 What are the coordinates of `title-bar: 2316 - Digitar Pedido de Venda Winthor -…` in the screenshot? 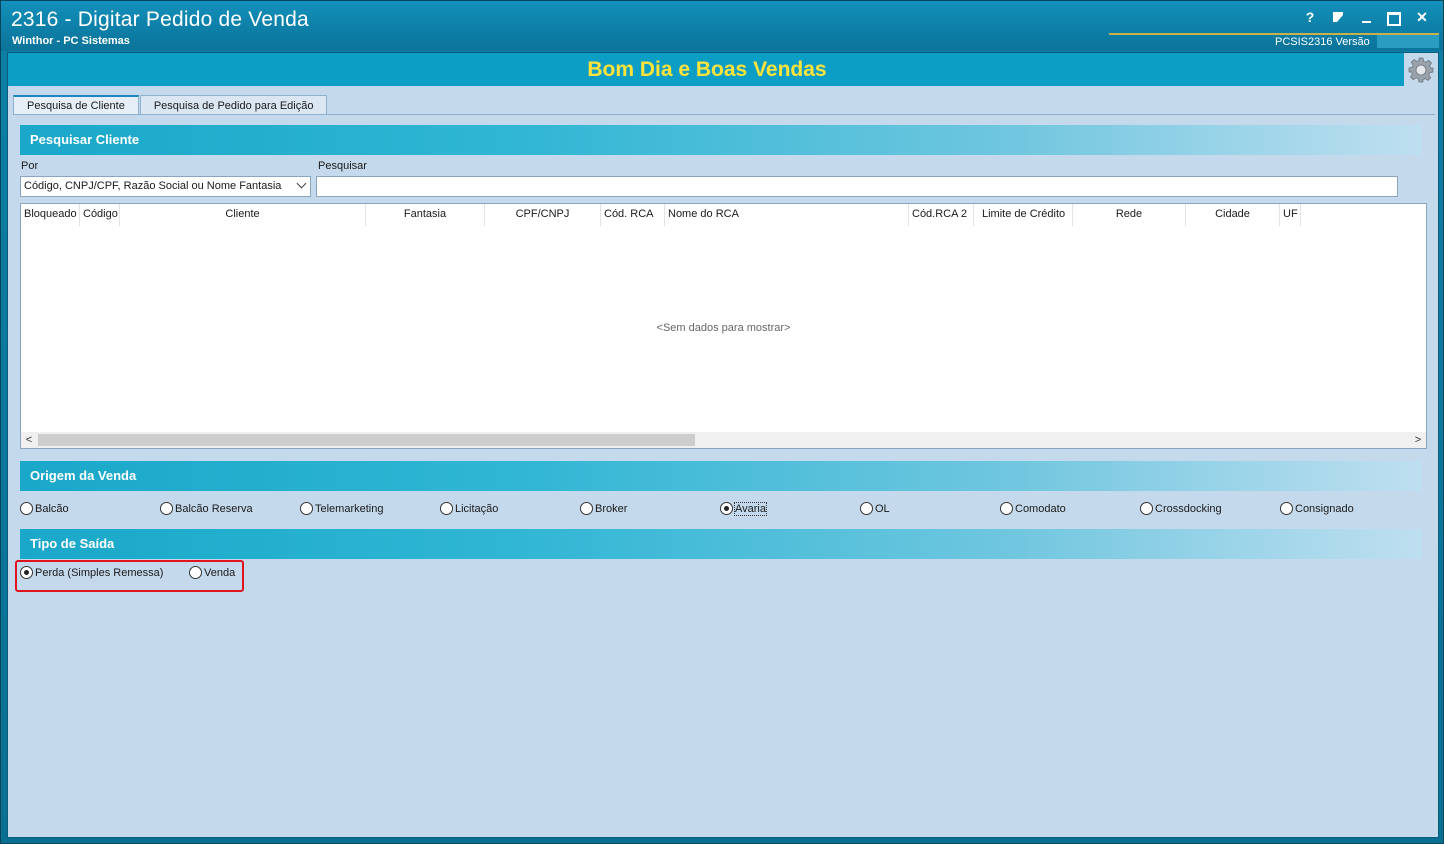 It's located at (722, 26).